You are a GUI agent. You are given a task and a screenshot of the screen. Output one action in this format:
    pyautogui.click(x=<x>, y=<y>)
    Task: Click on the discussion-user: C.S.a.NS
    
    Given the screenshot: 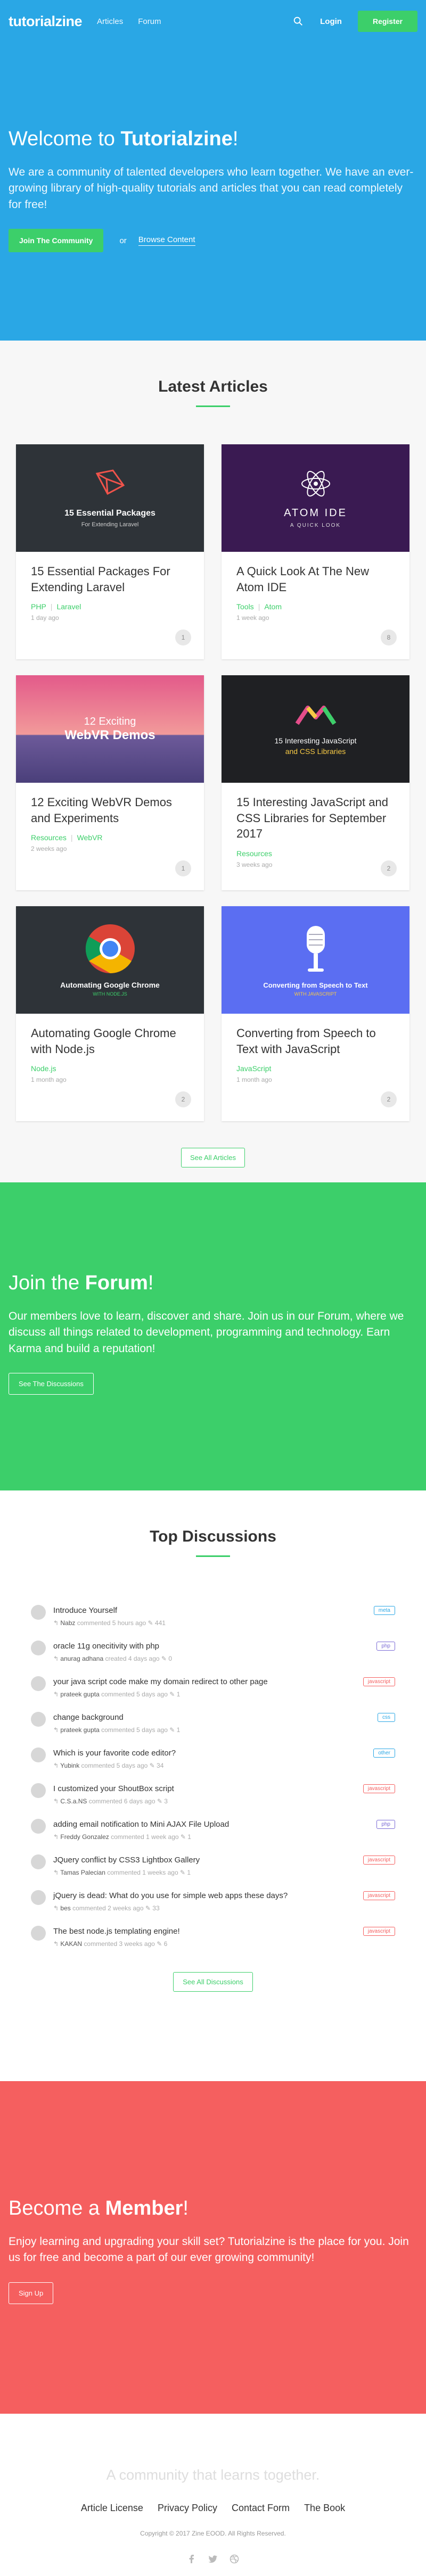 What is the action you would take?
    pyautogui.click(x=73, y=1801)
    